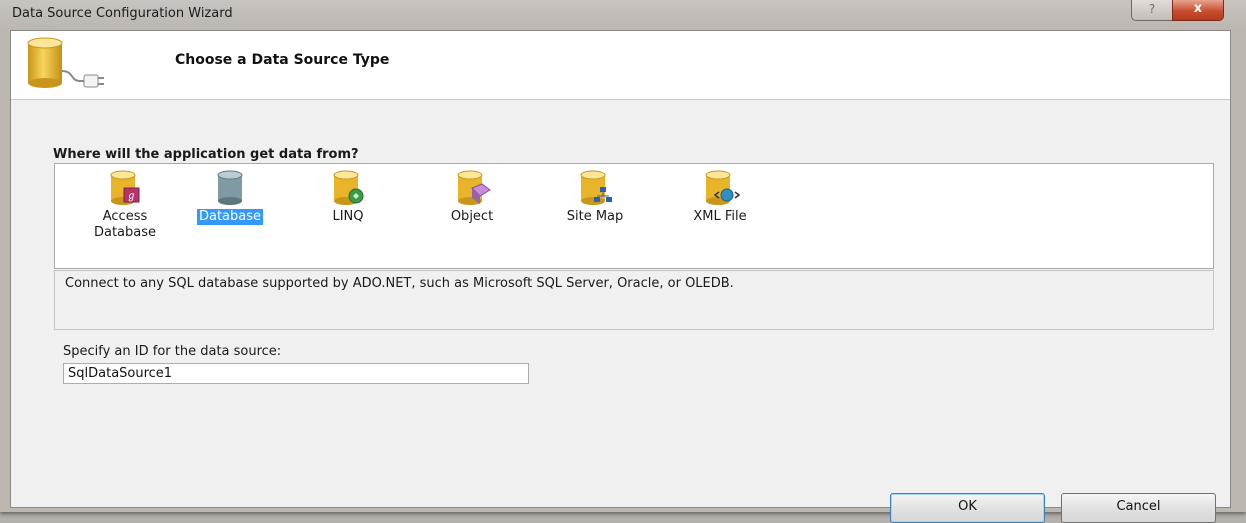 Image resolution: width=1246 pixels, height=523 pixels. I want to click on help-icon: ?, so click(1152, 9).